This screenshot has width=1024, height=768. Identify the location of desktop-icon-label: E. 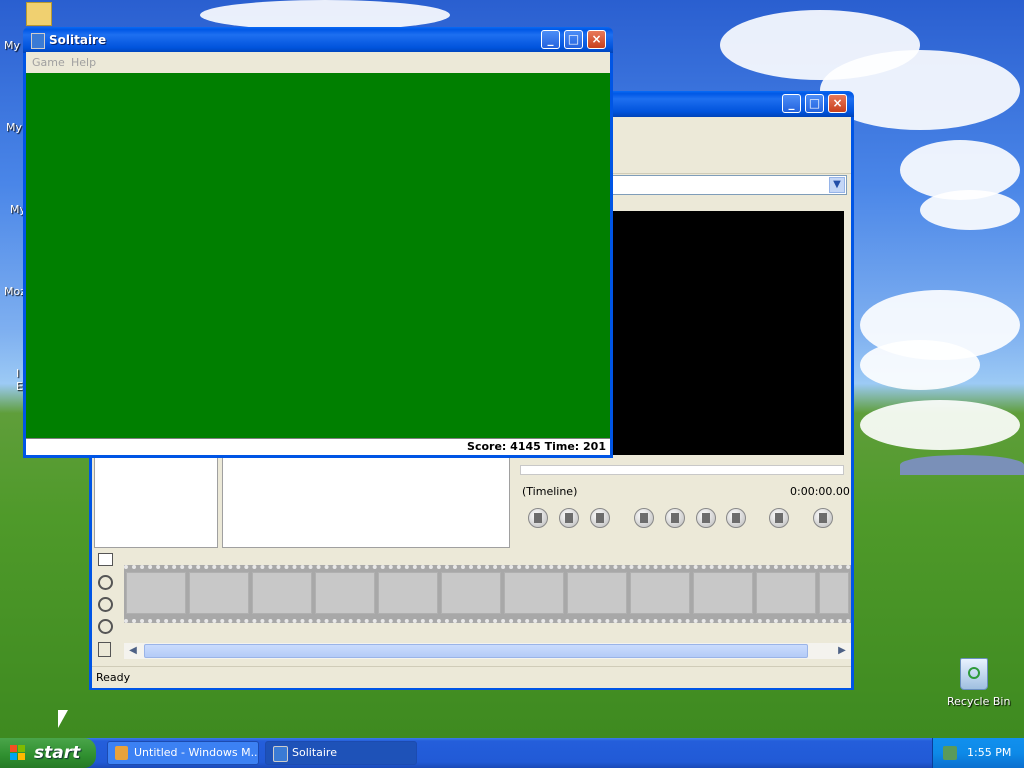
(19, 386).